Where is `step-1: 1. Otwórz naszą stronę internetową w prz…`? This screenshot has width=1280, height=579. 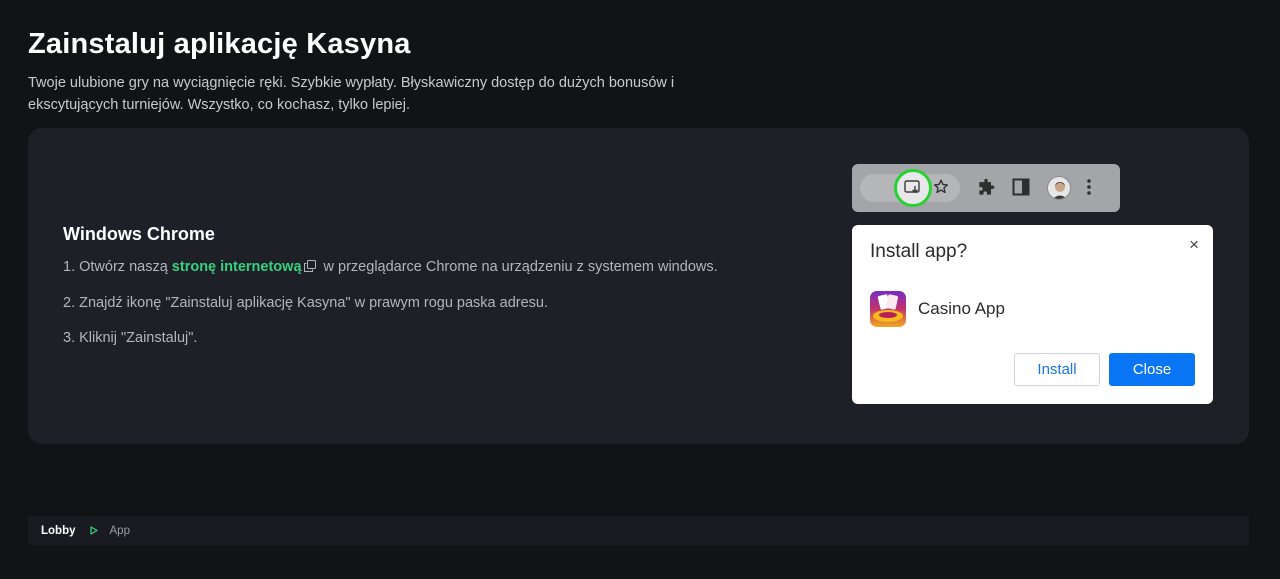
step-1: 1. Otwórz naszą stronę internetową w prz… is located at coordinates (390, 267).